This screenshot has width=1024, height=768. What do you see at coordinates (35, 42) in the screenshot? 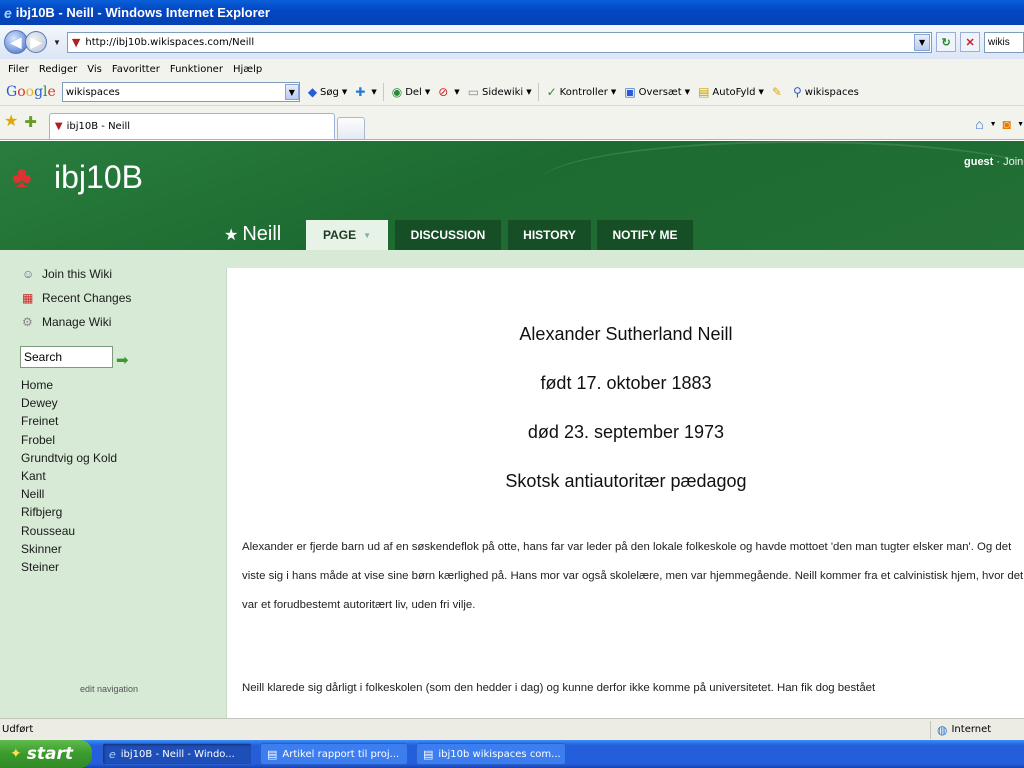
I see `forward-button: ▶` at bounding box center [35, 42].